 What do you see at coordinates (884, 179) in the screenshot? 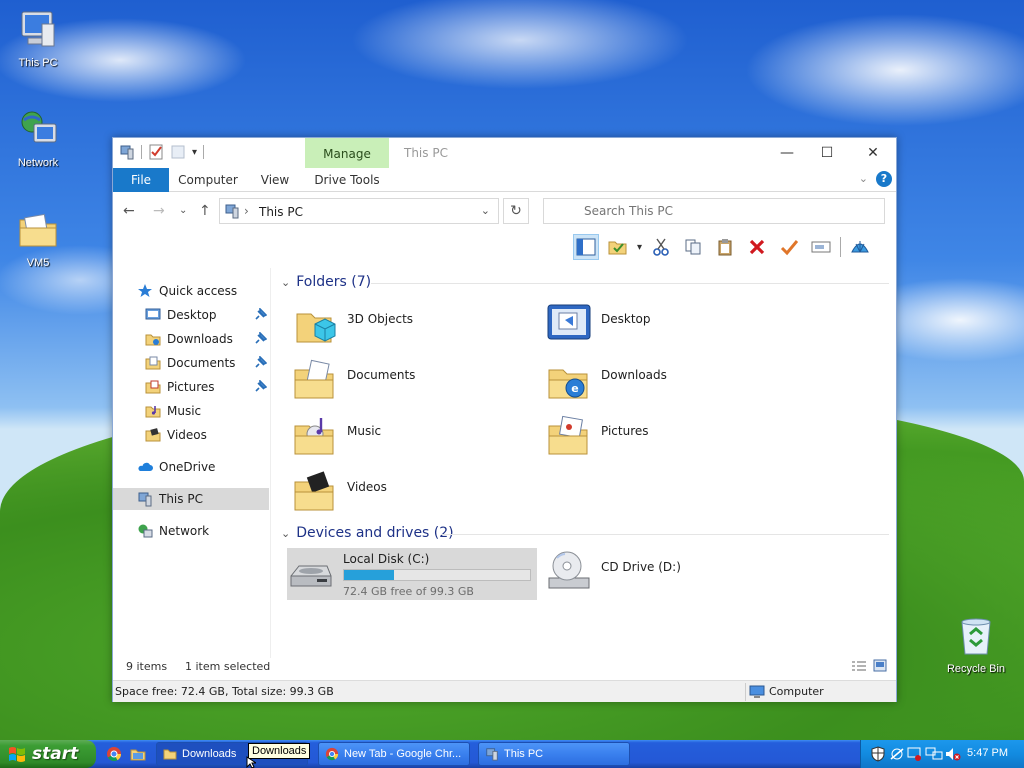
I see `help-icon: ?` at bounding box center [884, 179].